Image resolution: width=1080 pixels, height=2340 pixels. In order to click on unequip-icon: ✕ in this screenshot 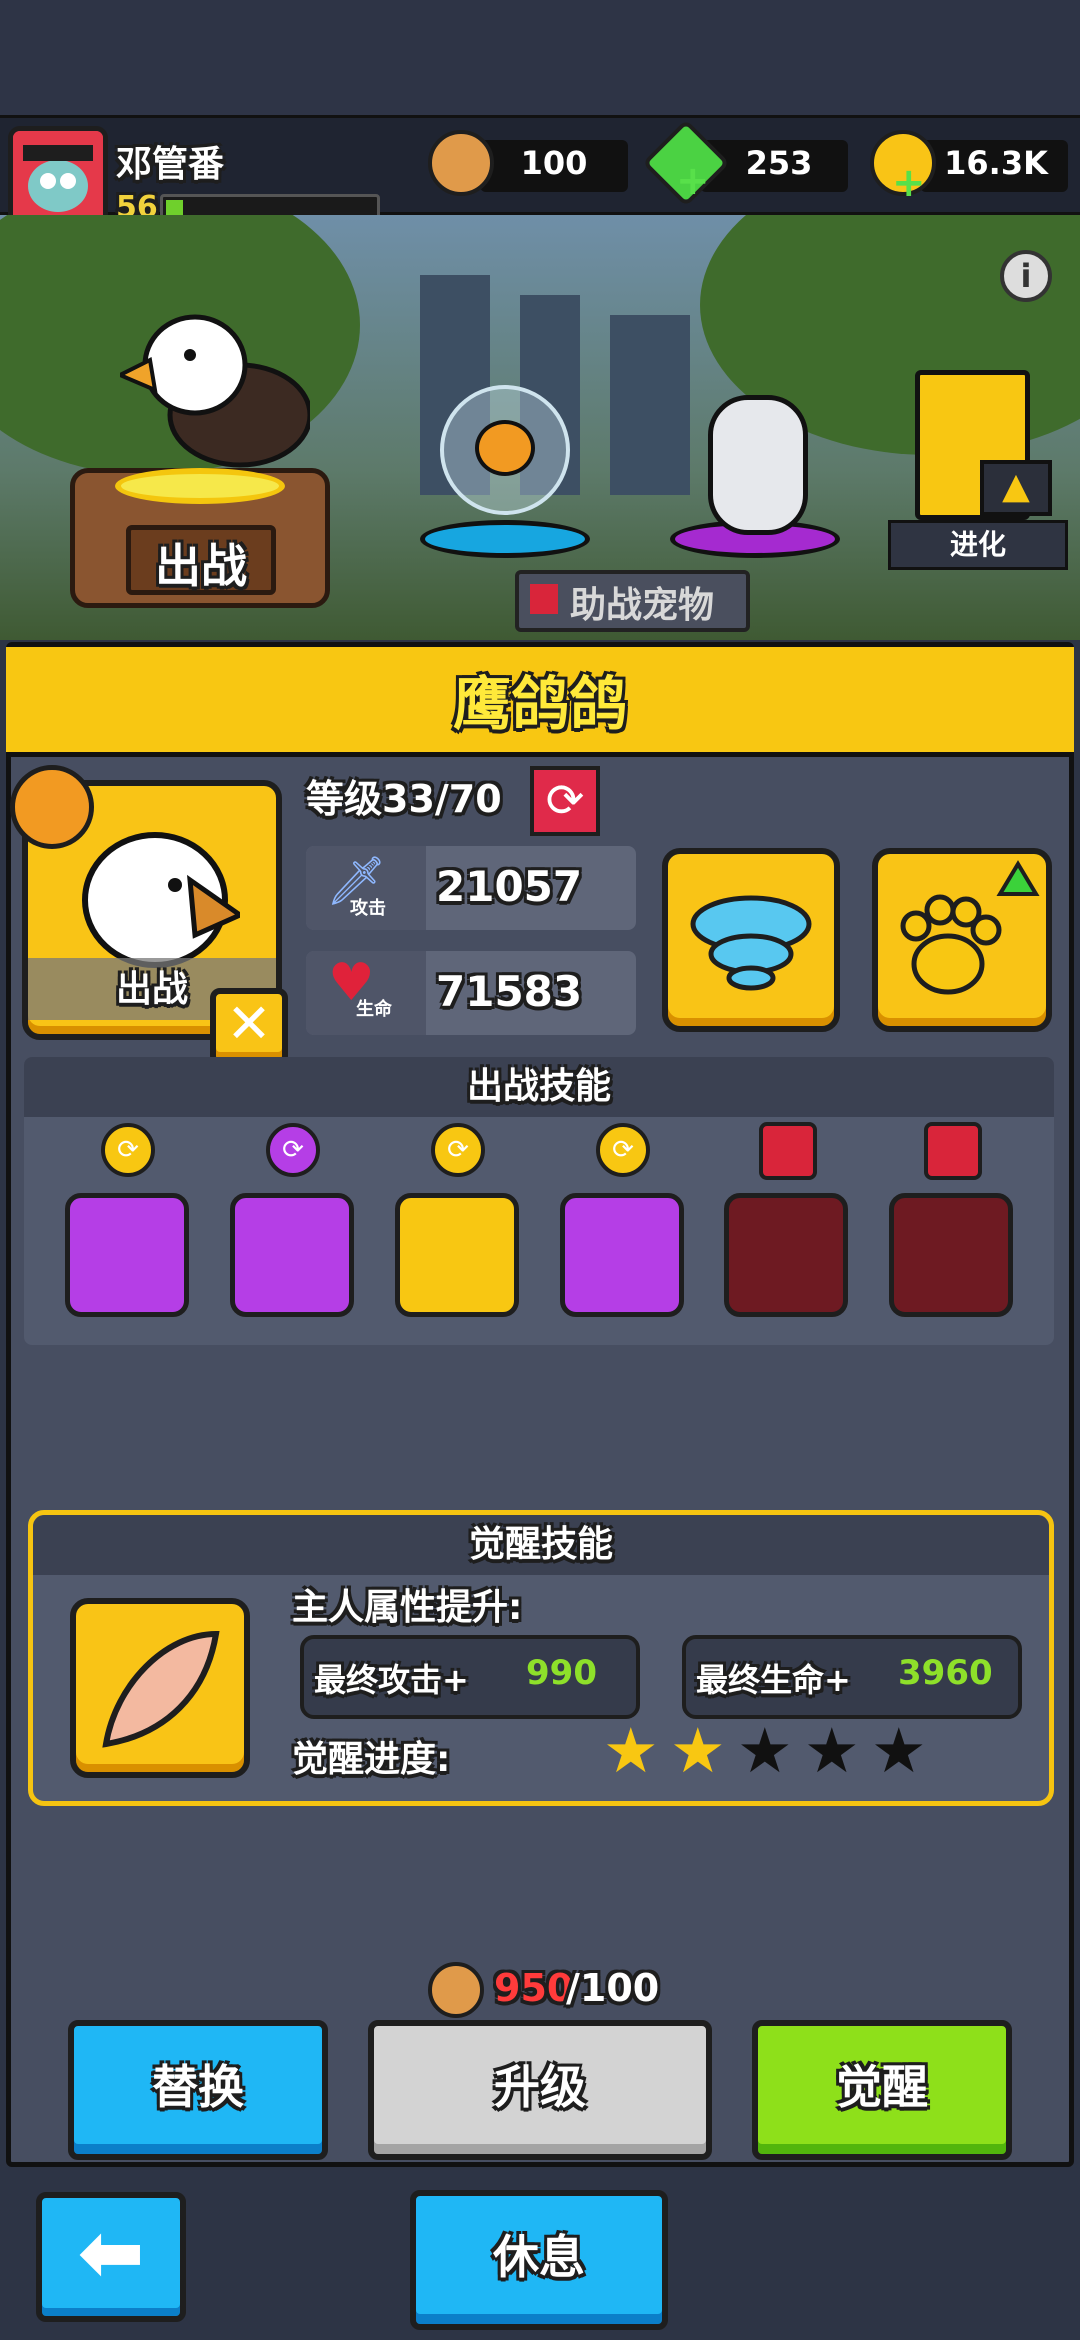, I will do `click(249, 1027)`.